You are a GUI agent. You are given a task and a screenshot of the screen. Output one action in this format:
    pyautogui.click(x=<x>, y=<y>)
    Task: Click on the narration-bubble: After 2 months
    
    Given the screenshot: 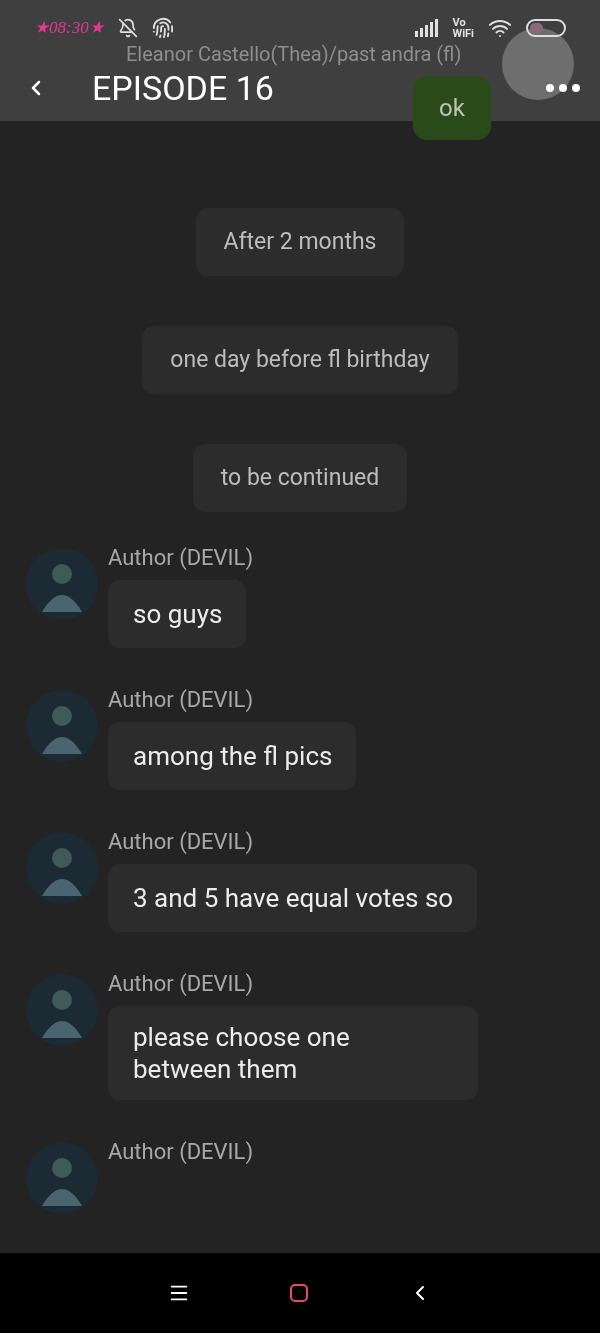 What is the action you would take?
    pyautogui.click(x=300, y=242)
    